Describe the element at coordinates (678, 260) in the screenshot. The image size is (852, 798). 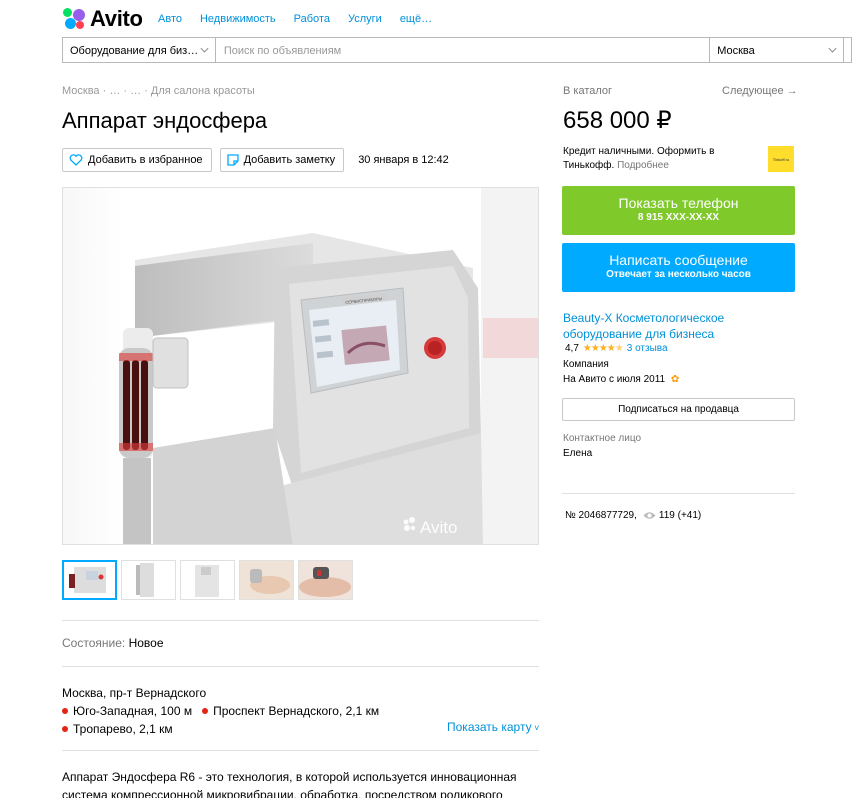
I see `message-button-label: Написать сообщение` at that location.